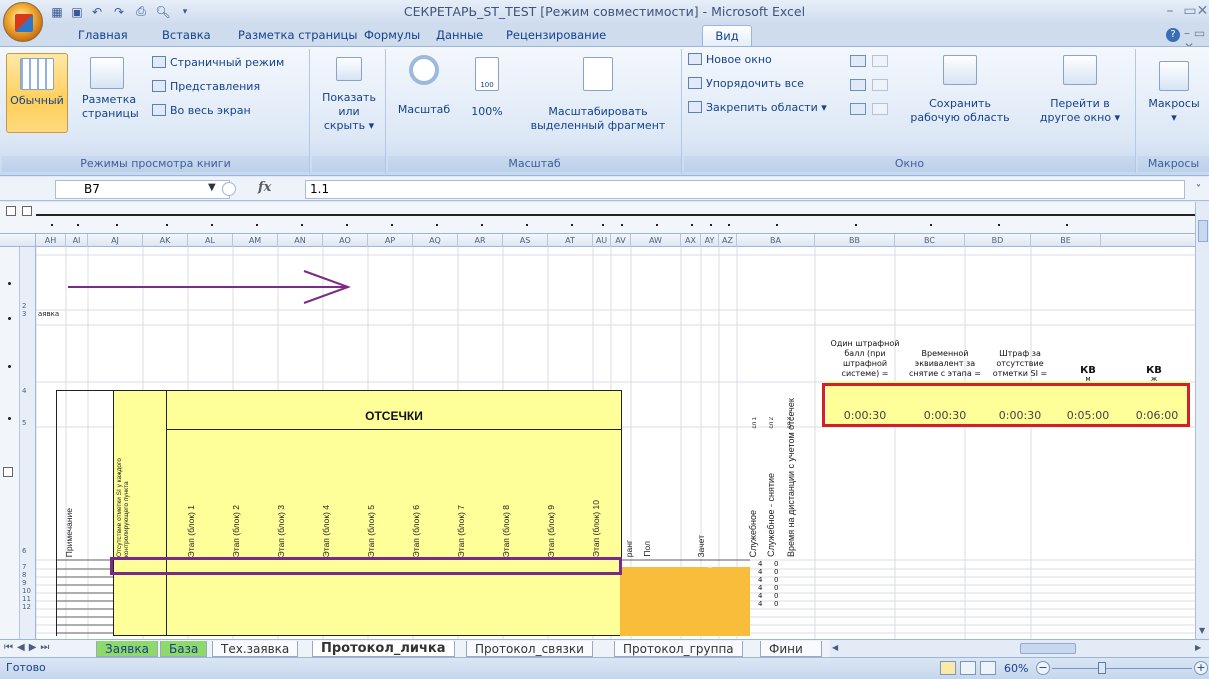 The height and width of the screenshot is (679, 1209). I want to click on reset-position-icon, so click(880, 109).